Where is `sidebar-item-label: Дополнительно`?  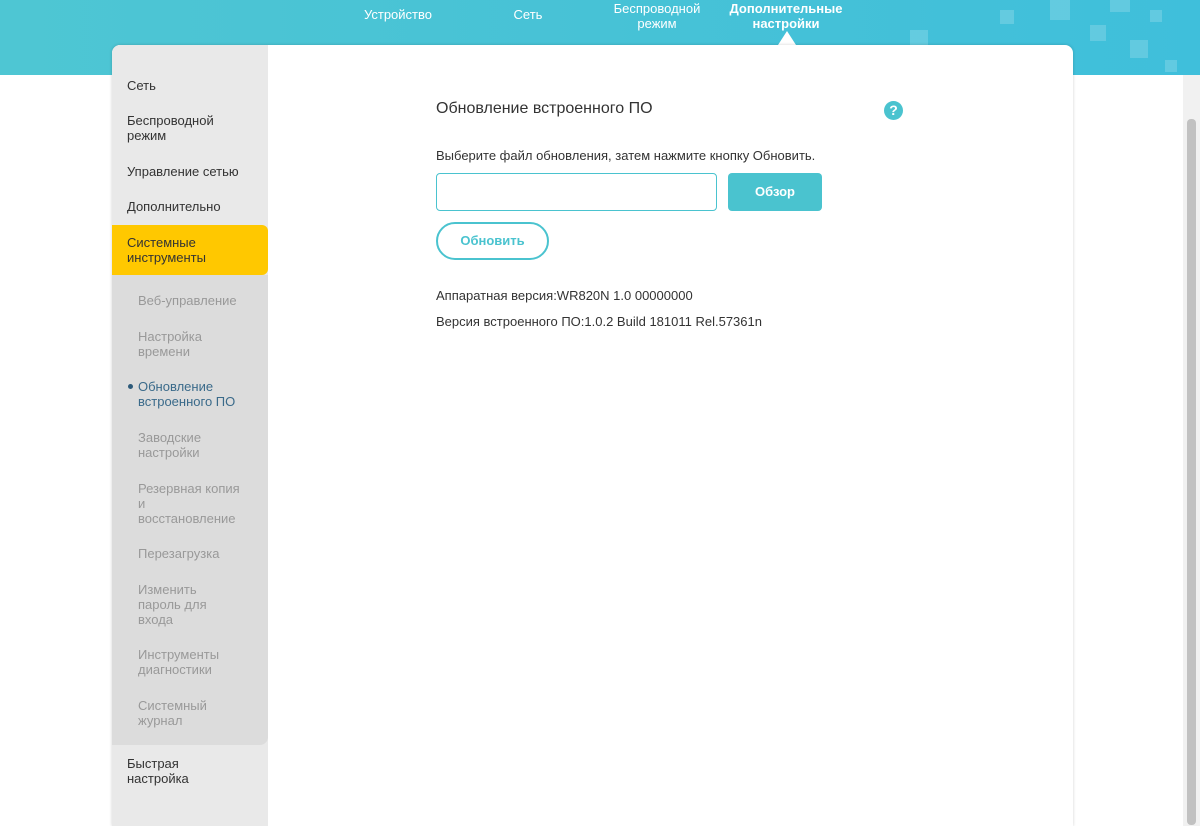 sidebar-item-label: Дополнительно is located at coordinates (174, 206).